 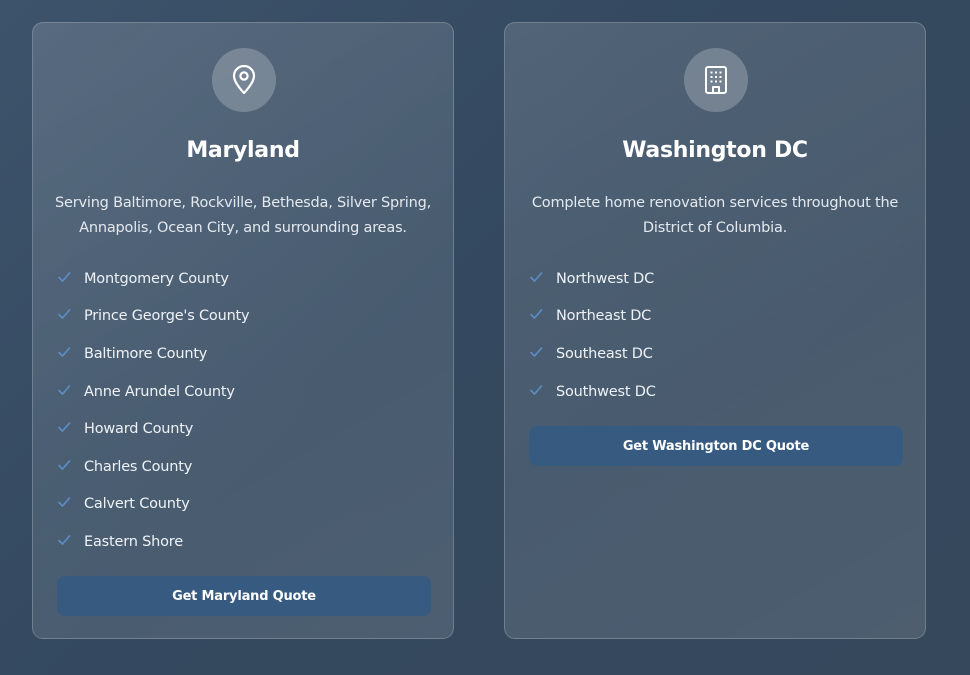 What do you see at coordinates (605, 278) in the screenshot?
I see `list-item-label: Northwest DC` at bounding box center [605, 278].